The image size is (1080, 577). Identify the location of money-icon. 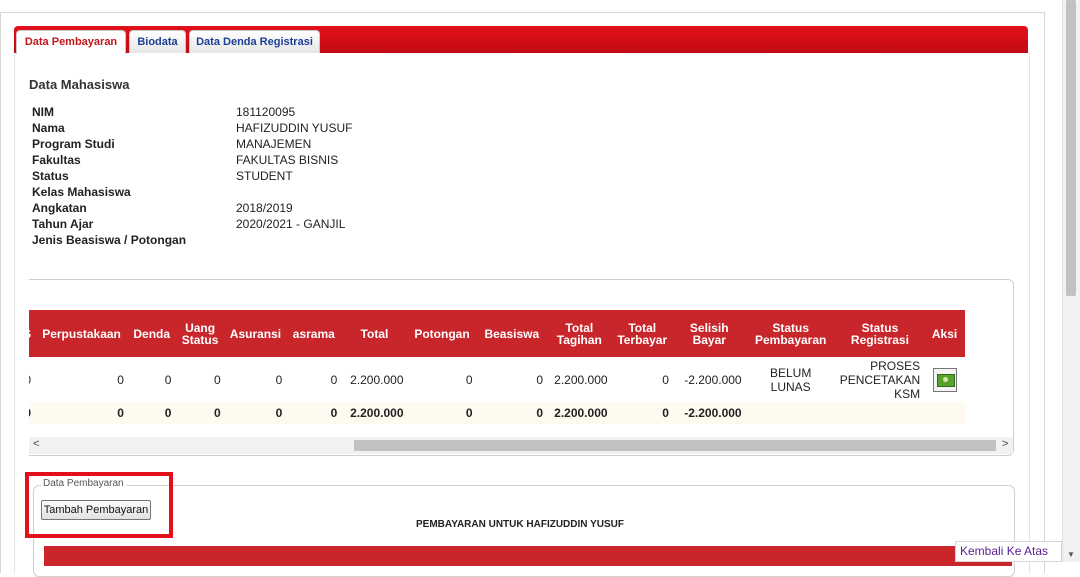
(944, 379).